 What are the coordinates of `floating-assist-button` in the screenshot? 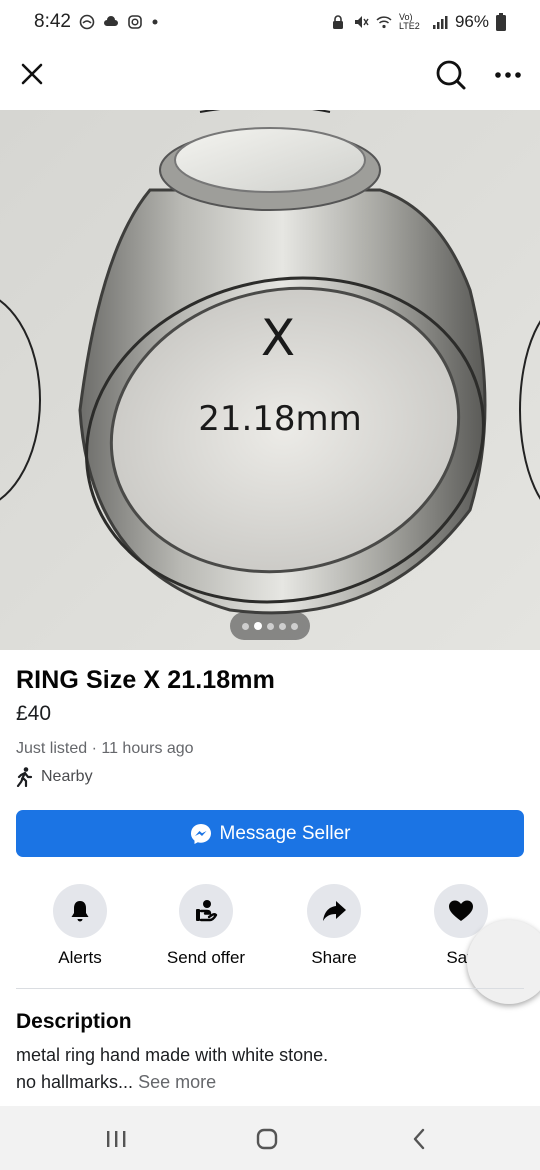 It's located at (503, 962).